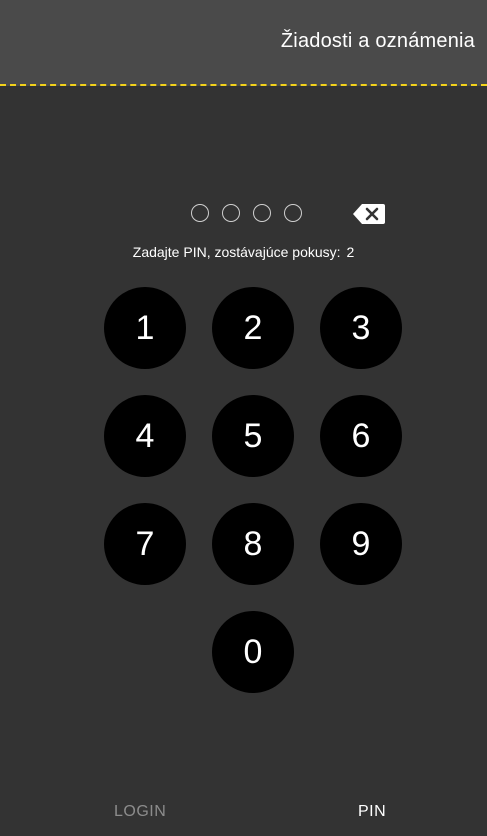 The width and height of the screenshot is (487, 836). I want to click on pin-prompt: Zadajte PIN, zostávajúce pokusy: 2, so click(243, 252).